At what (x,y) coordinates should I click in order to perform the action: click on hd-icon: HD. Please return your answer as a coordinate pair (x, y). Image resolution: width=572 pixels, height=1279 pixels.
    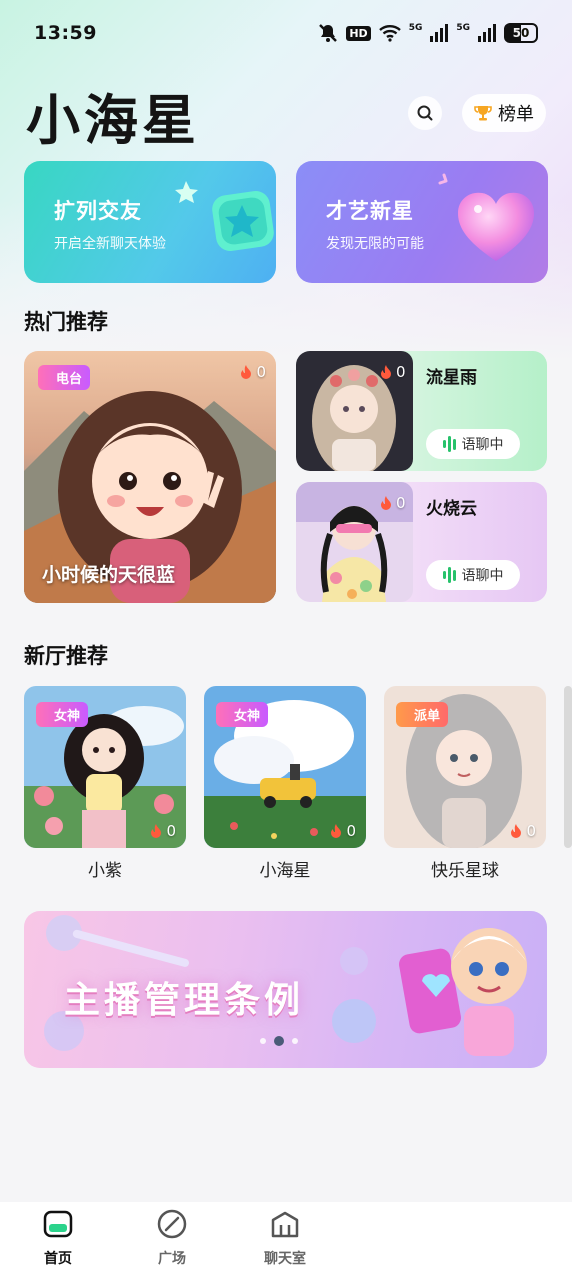
    Looking at the image, I should click on (358, 33).